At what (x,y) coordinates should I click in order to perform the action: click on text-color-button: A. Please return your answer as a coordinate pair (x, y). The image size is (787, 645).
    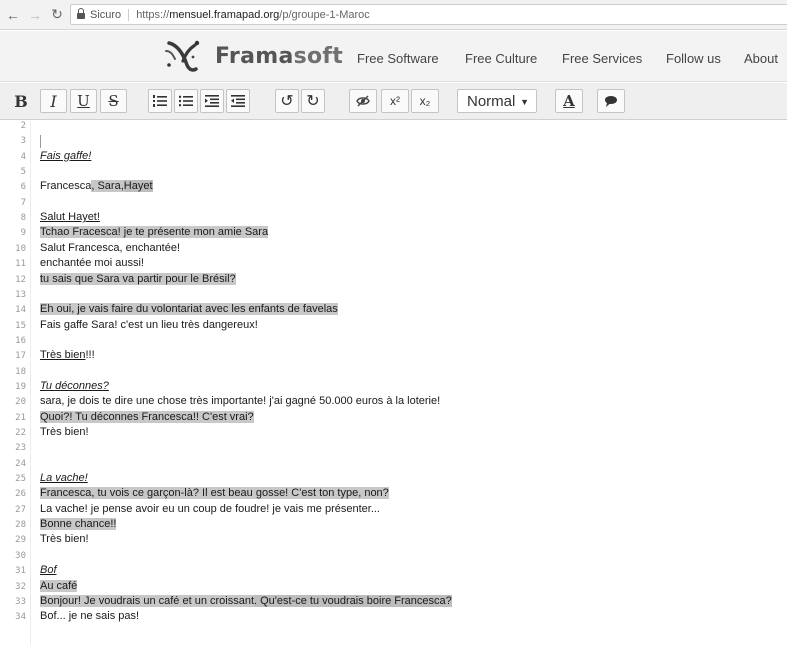
    Looking at the image, I should click on (569, 101).